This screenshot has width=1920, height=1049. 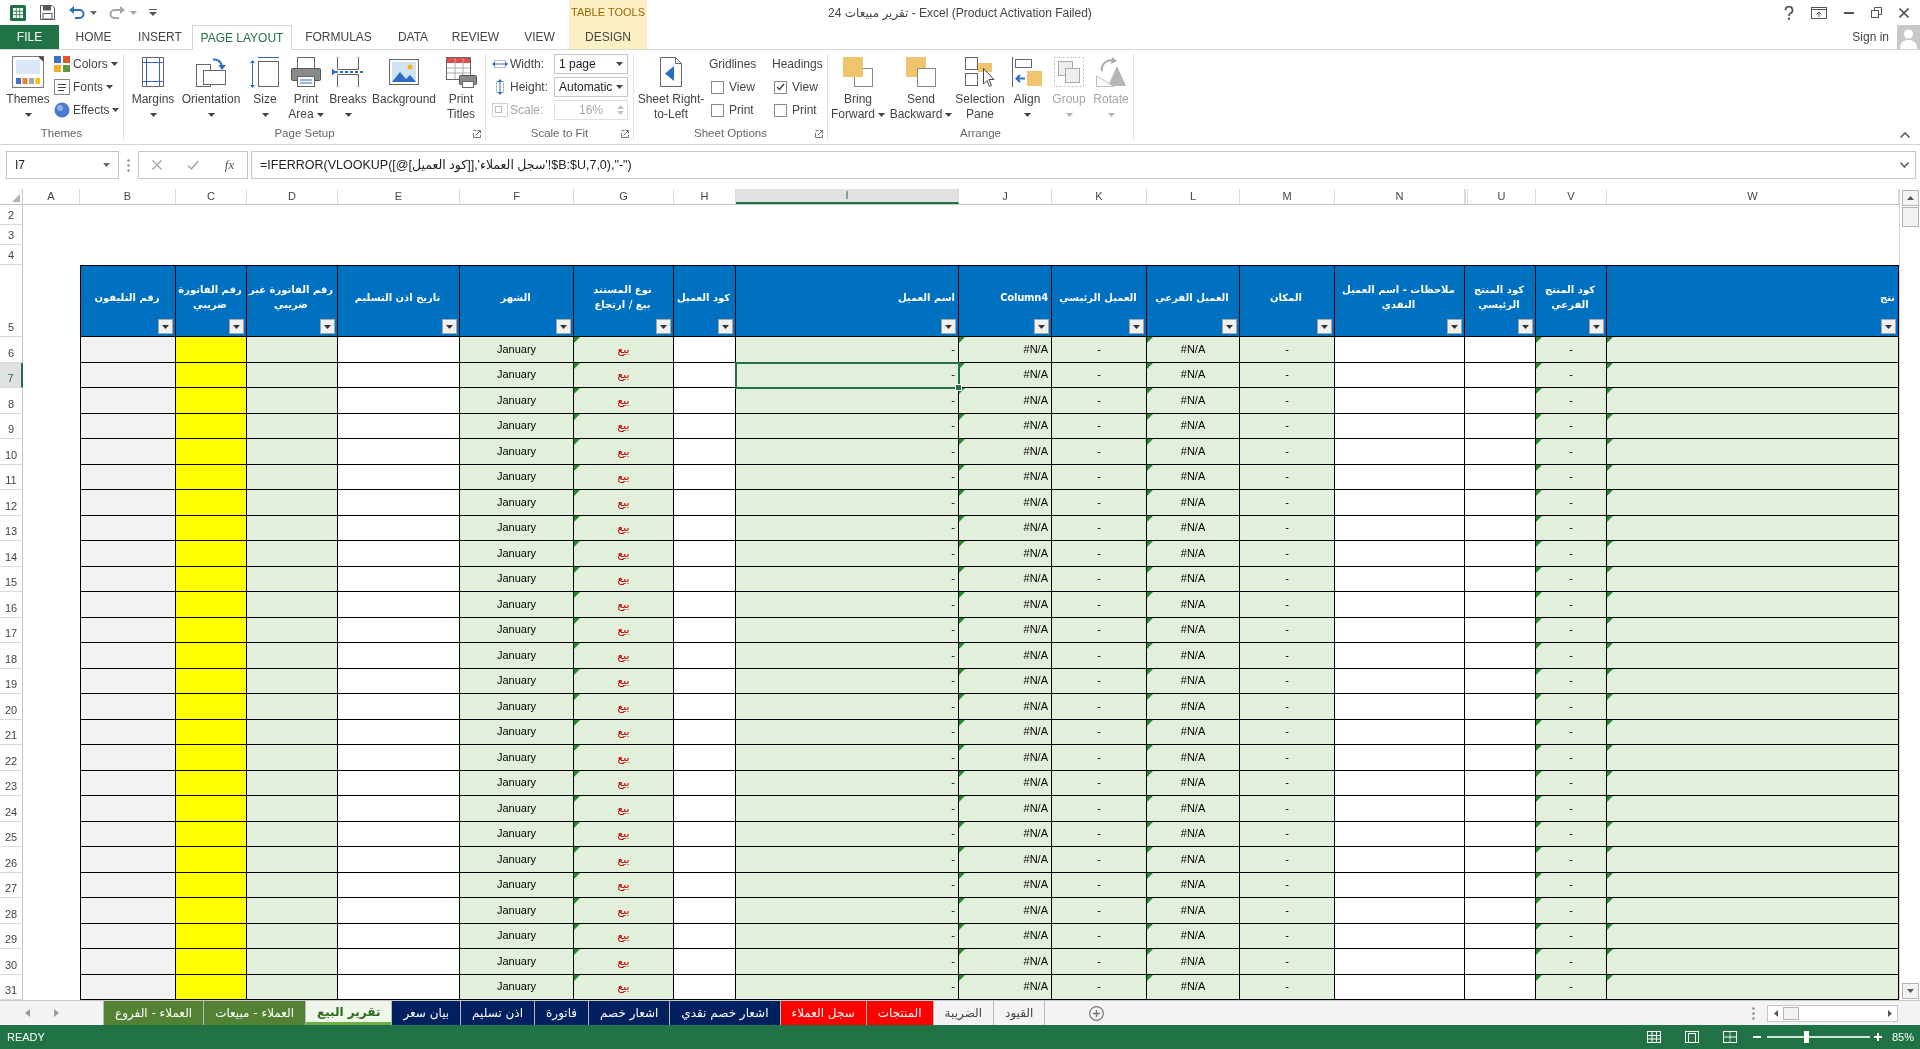 I want to click on ribbon-tab: VIEW, so click(x=539, y=37).